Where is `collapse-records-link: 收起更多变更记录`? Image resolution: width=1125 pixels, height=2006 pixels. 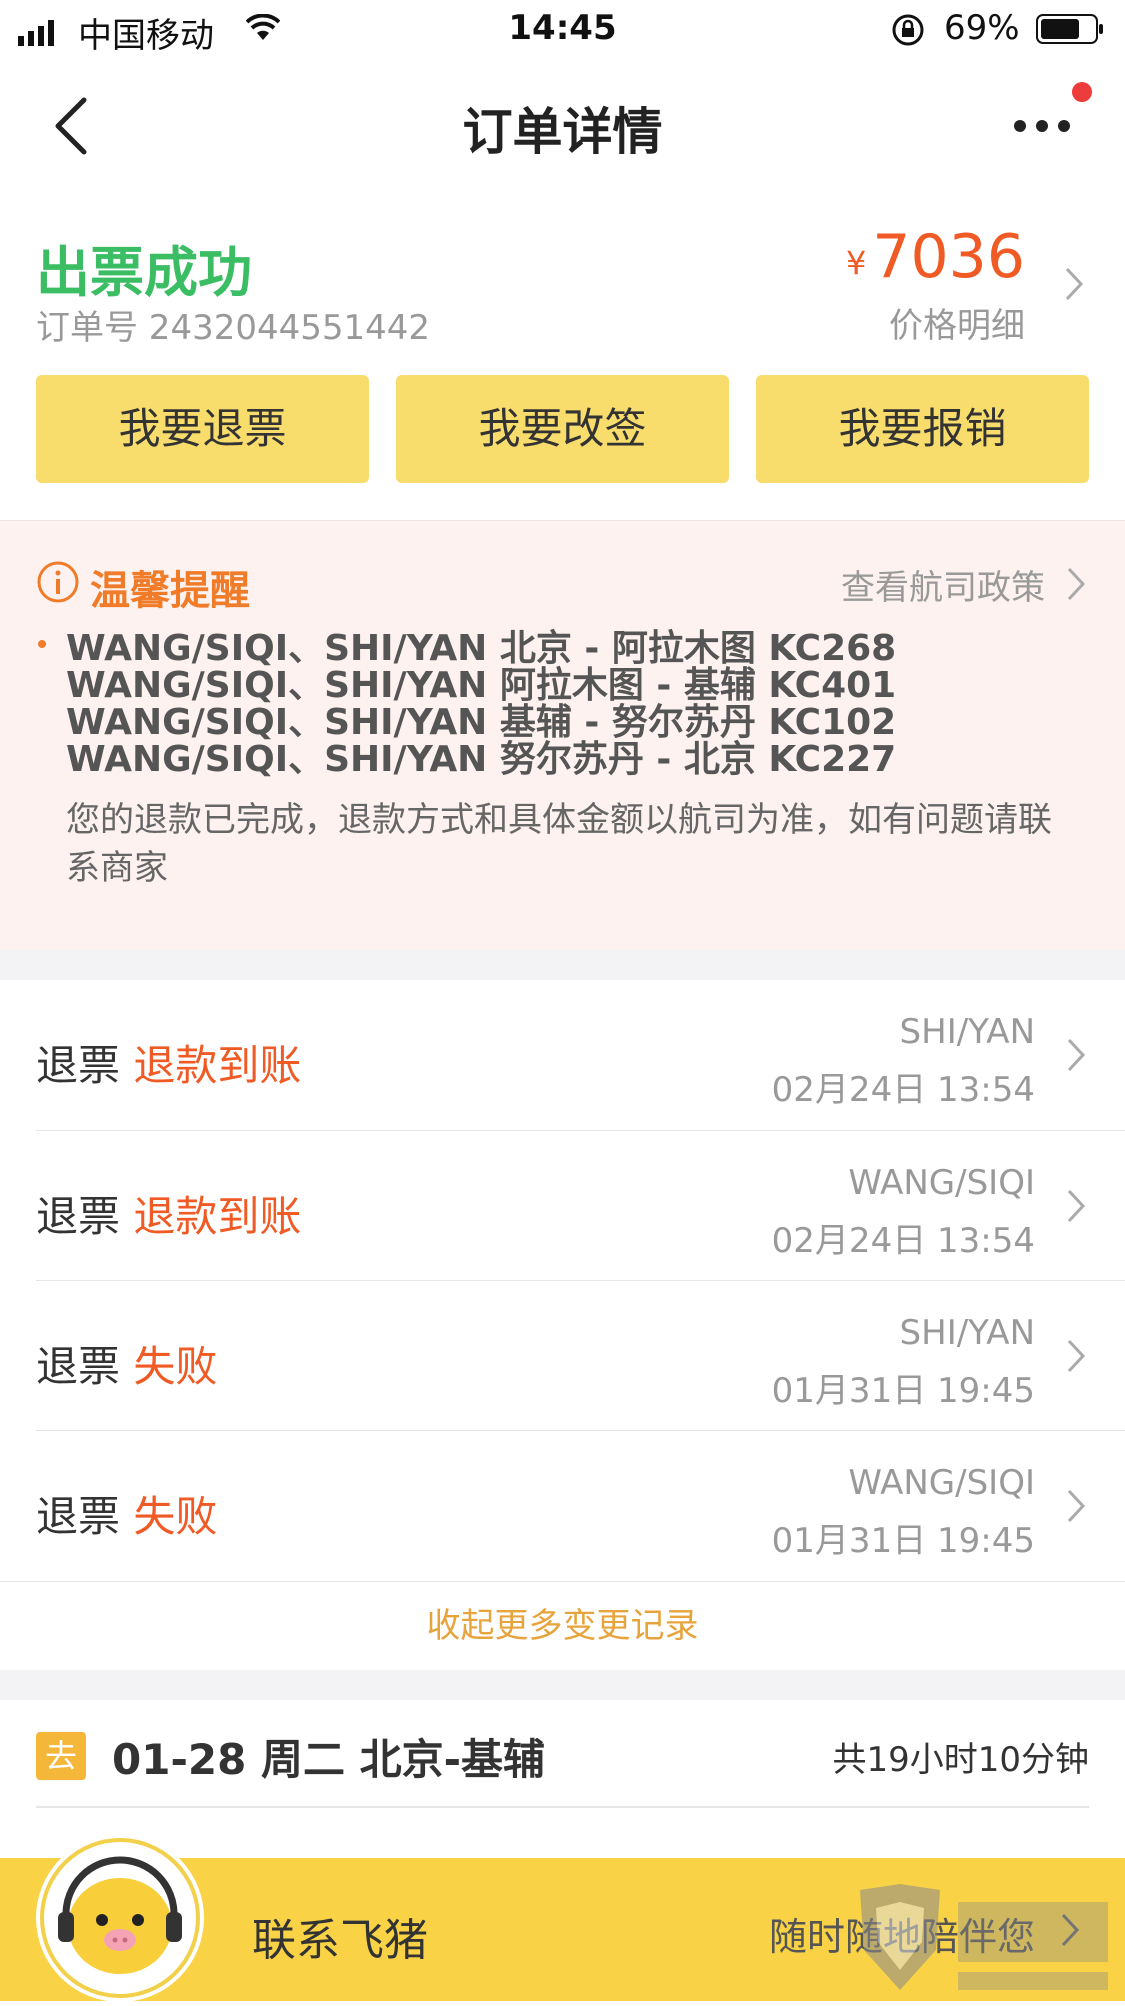 collapse-records-link: 收起更多变更记录 is located at coordinates (562, 1622).